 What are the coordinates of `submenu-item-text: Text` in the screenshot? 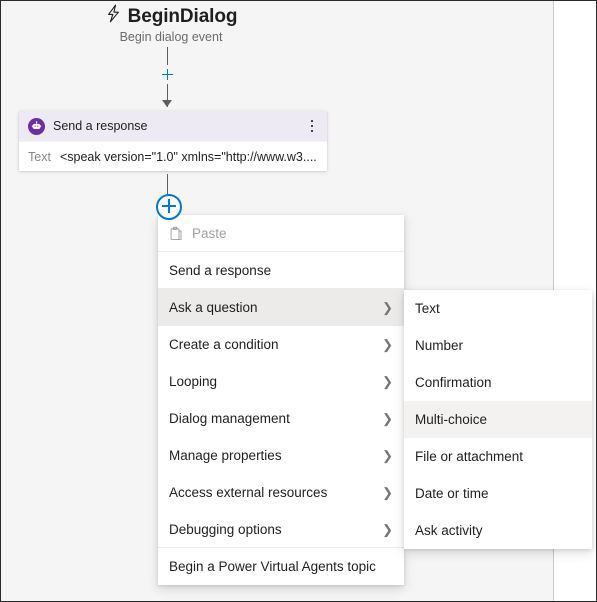 It's located at (498, 308).